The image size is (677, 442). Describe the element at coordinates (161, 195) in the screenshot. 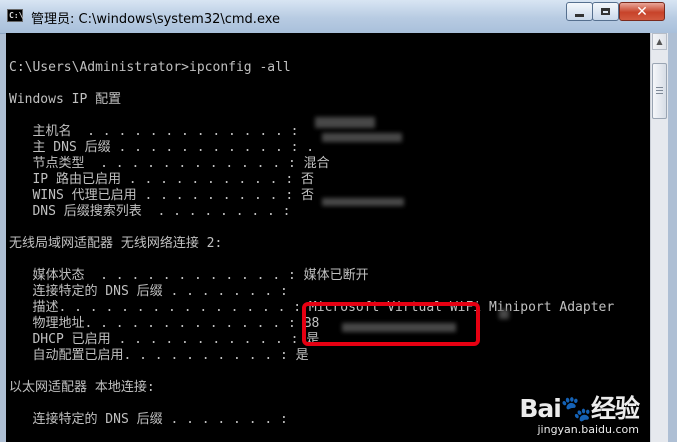

I see `console-line: WINS 代理已启用 . . . . . . . . . : 否` at that location.